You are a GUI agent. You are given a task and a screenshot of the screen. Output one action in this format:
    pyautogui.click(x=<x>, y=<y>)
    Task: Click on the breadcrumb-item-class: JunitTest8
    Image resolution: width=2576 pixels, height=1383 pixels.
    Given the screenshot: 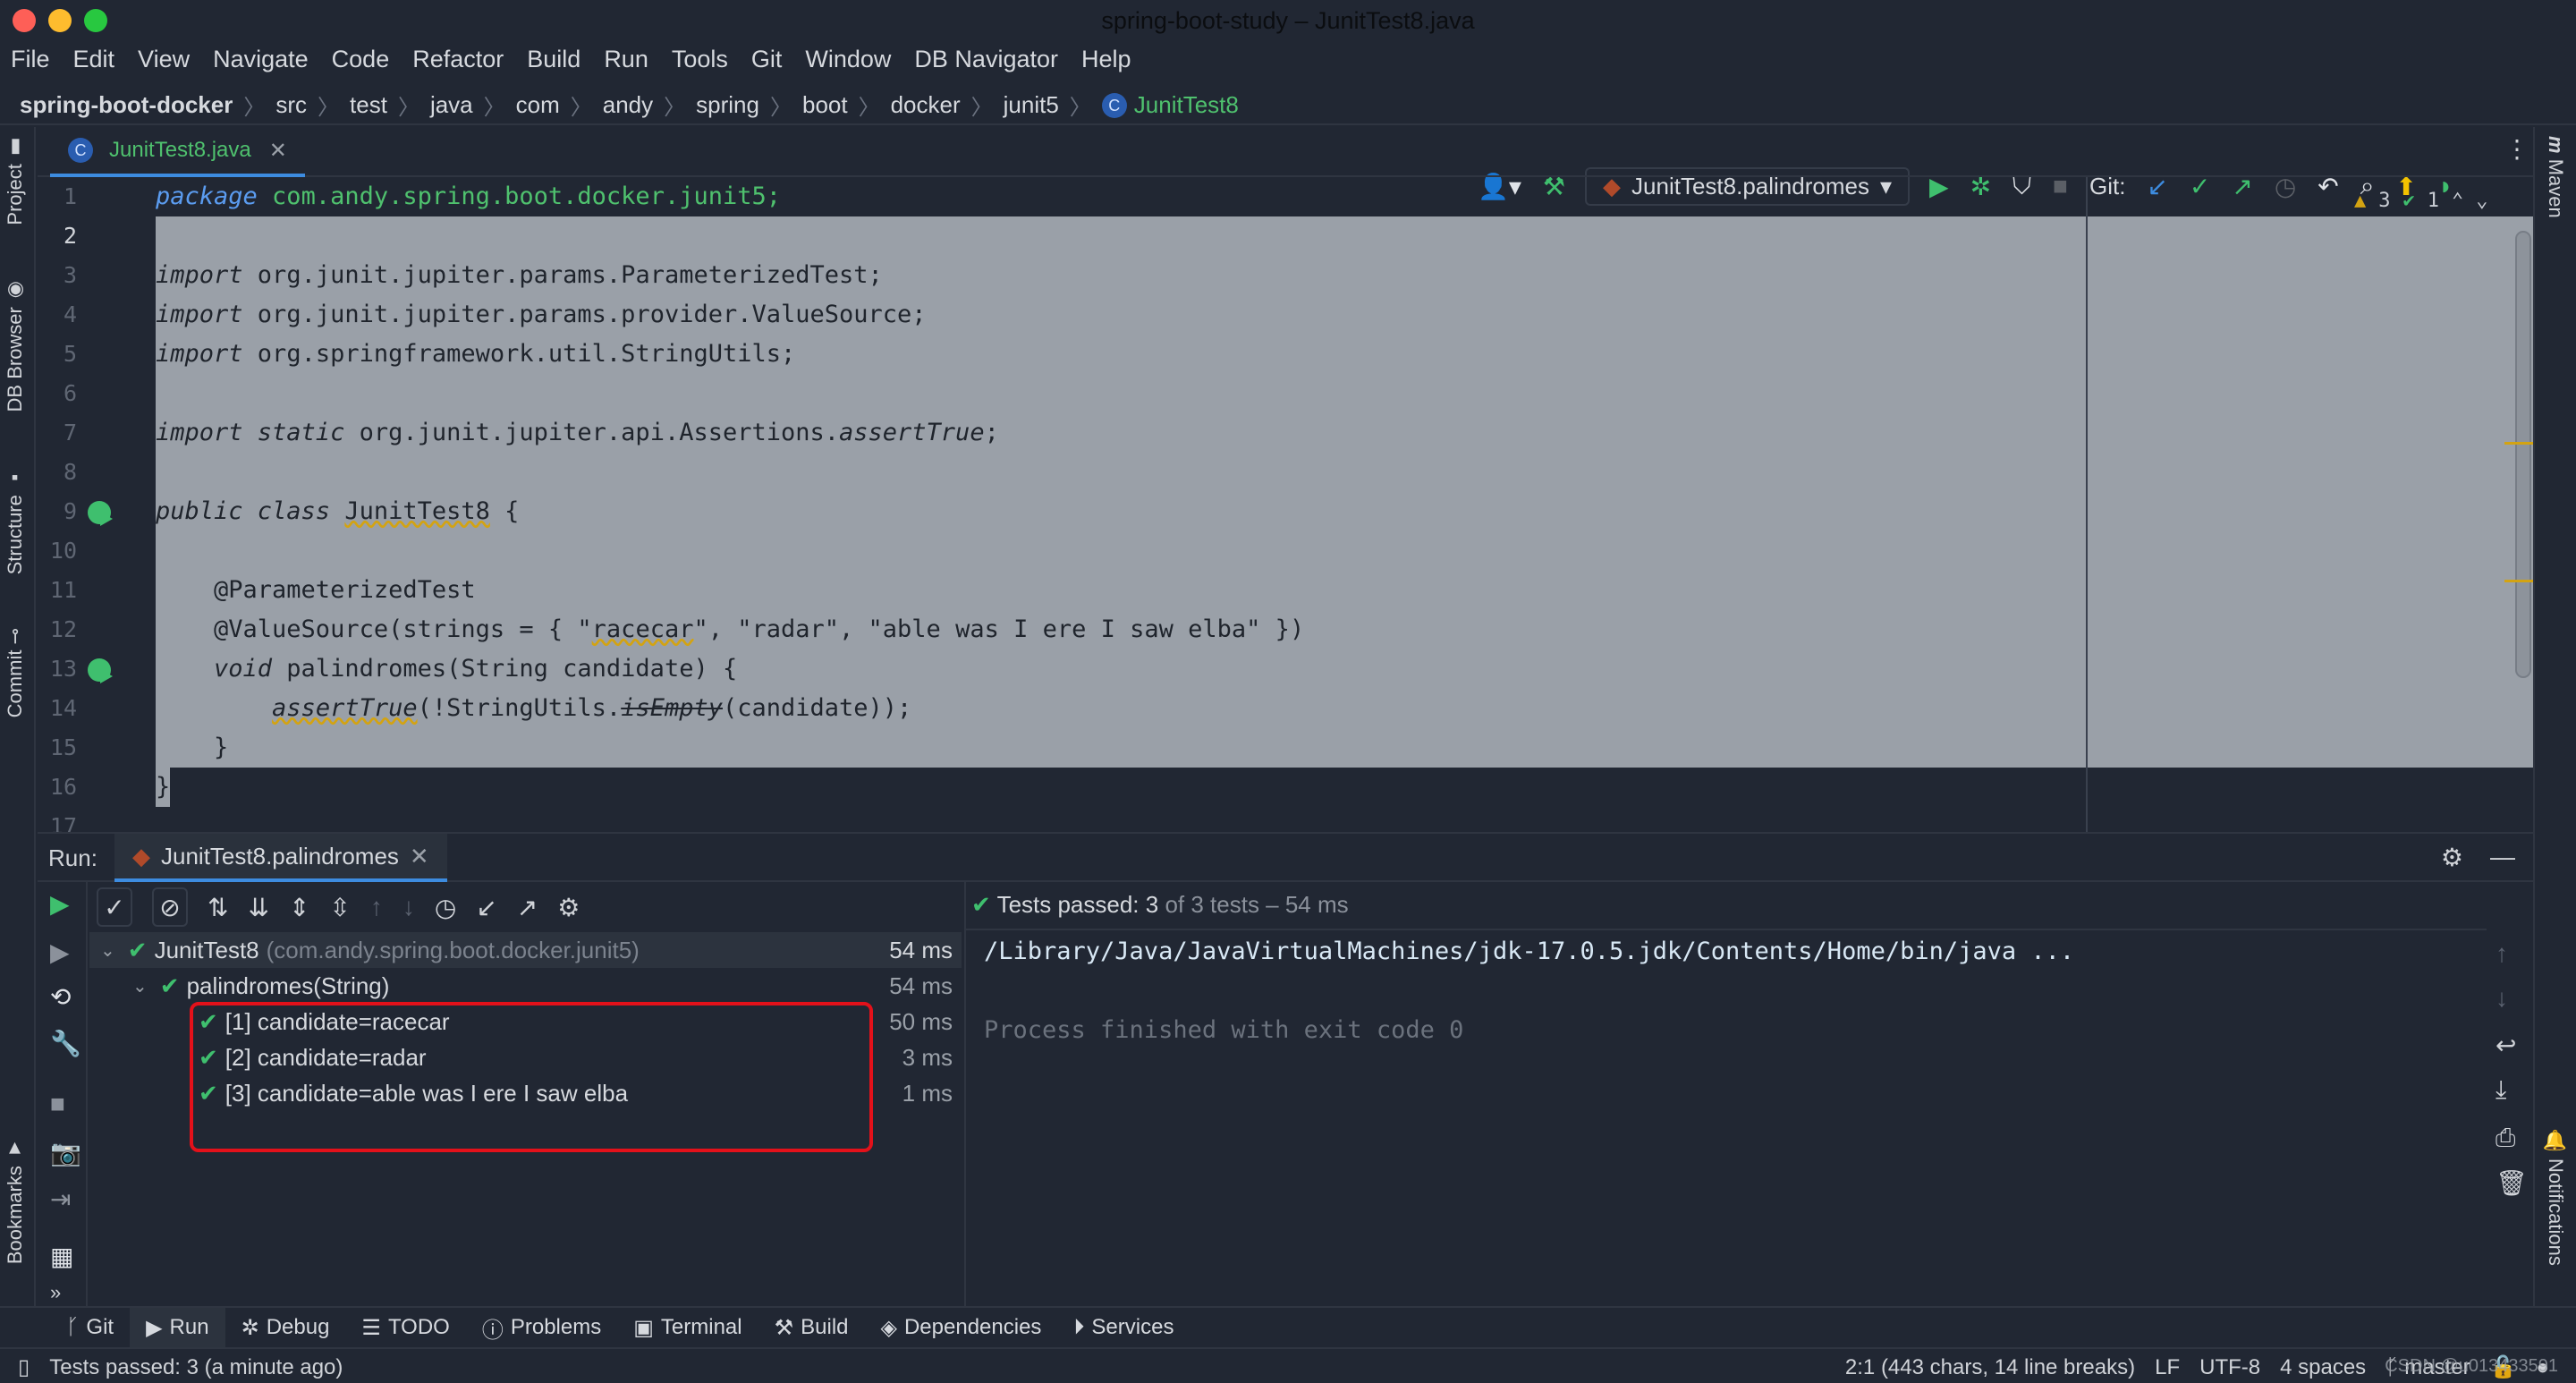 What is the action you would take?
    pyautogui.click(x=1186, y=105)
    